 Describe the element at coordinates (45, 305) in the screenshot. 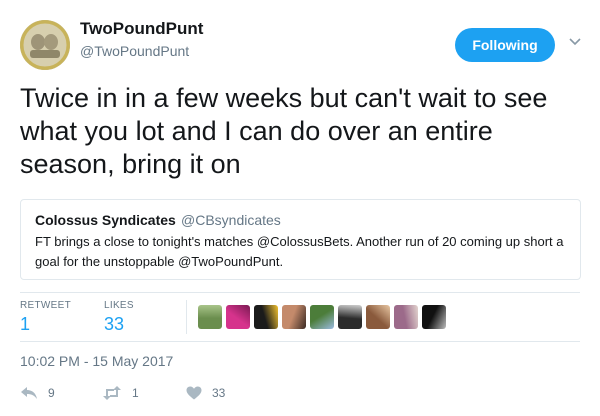

I see `retweet-count-label: RETWEET` at that location.